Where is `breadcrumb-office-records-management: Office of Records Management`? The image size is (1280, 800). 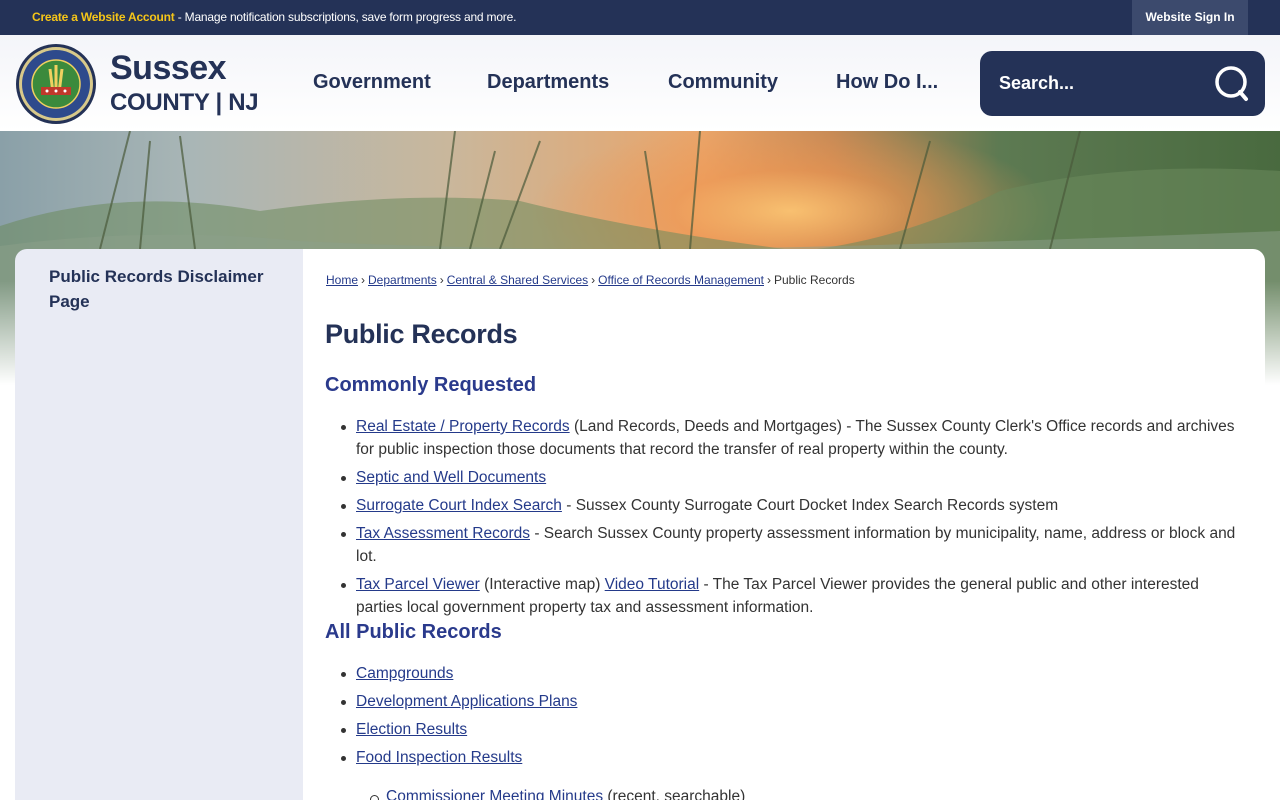 breadcrumb-office-records-management: Office of Records Management is located at coordinates (681, 280).